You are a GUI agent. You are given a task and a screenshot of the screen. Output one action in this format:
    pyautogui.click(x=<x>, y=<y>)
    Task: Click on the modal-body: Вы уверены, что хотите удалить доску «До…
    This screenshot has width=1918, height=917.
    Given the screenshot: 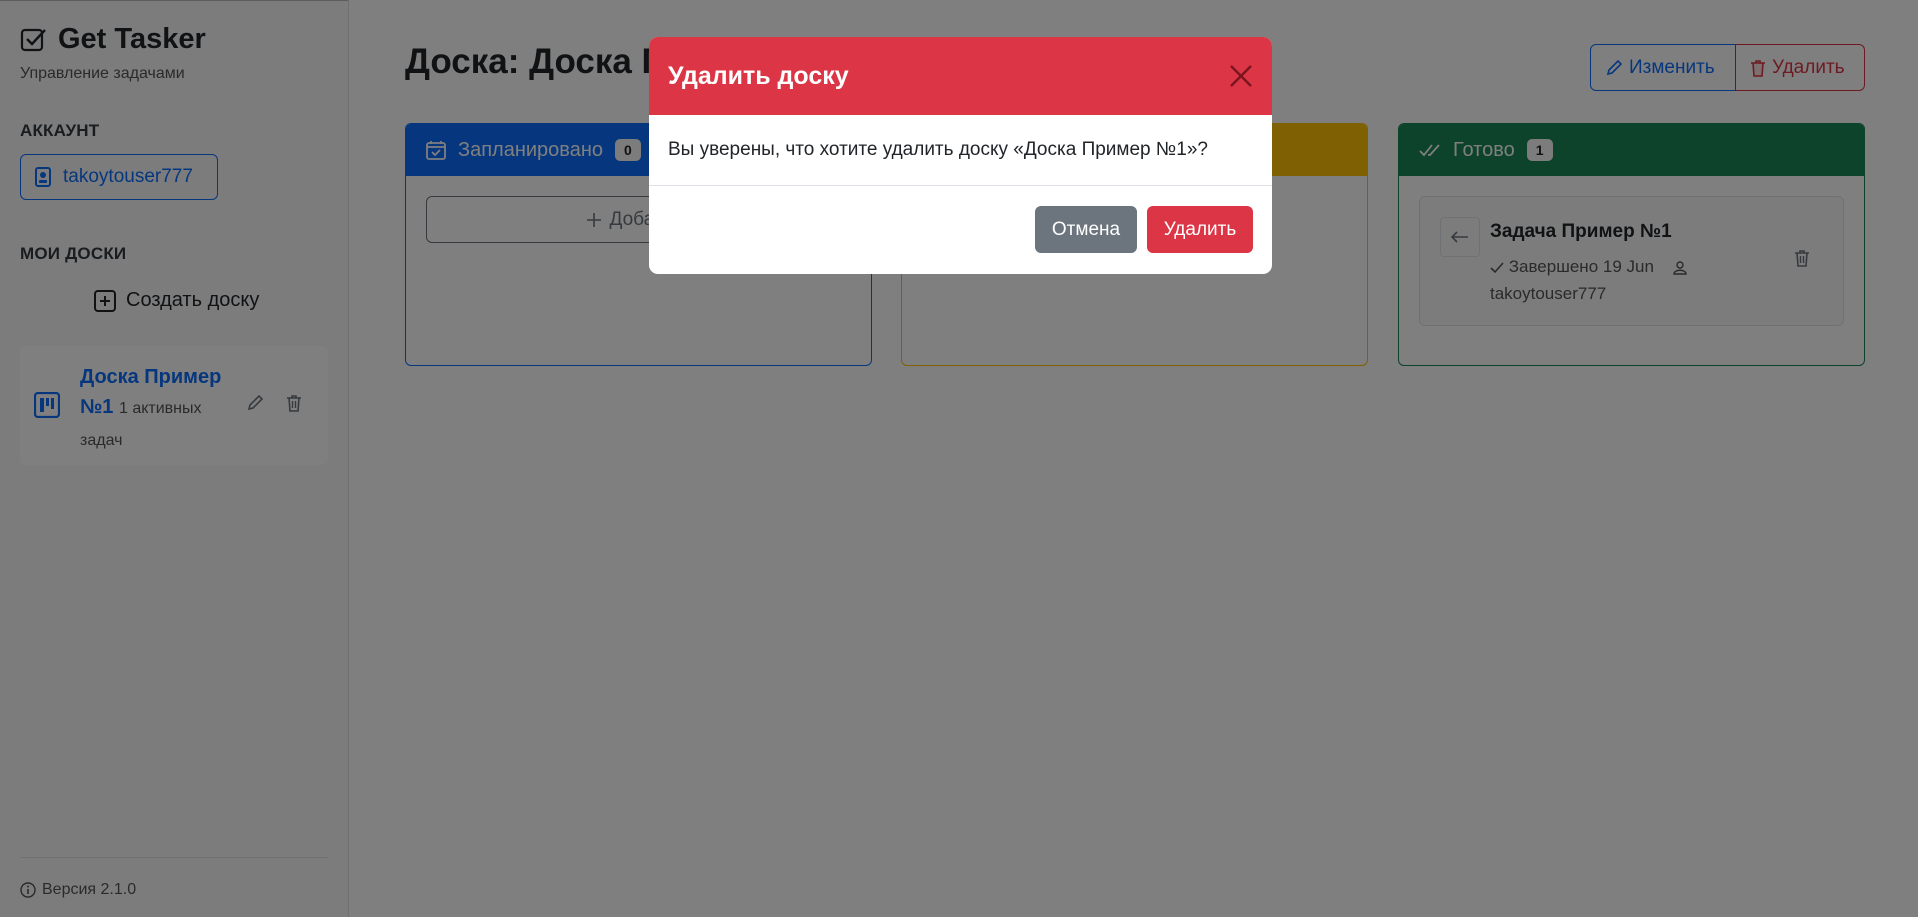 What is the action you would take?
    pyautogui.click(x=960, y=150)
    